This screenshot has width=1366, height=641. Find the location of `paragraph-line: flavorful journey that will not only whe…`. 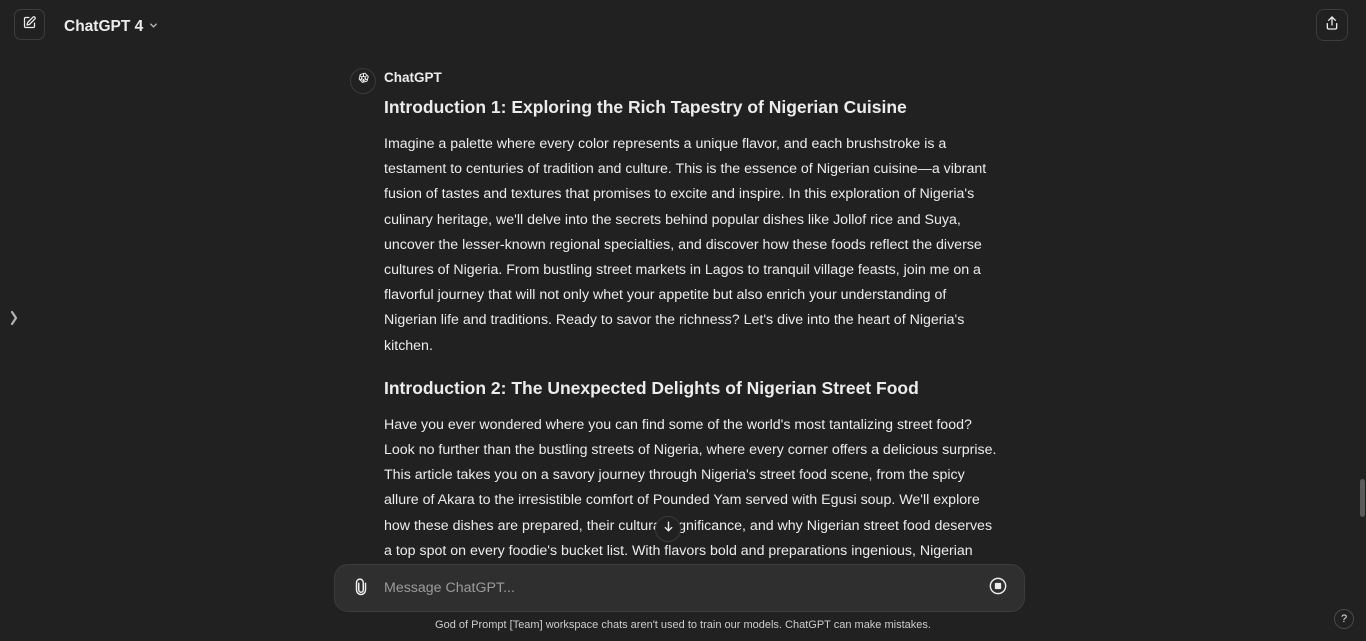

paragraph-line: flavorful journey that will not only whe… is located at coordinates (665, 295).